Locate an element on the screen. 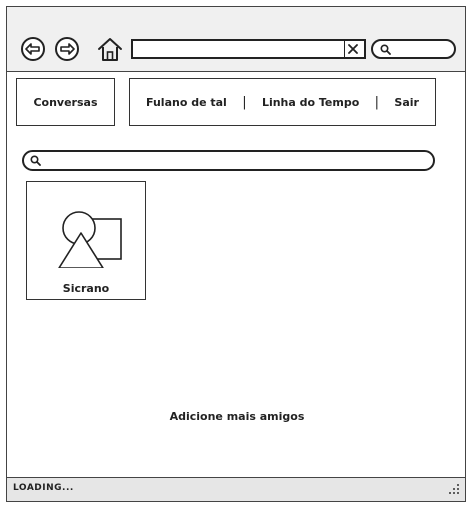 Image resolution: width=473 pixels, height=509 pixels. home-button is located at coordinates (110, 49).